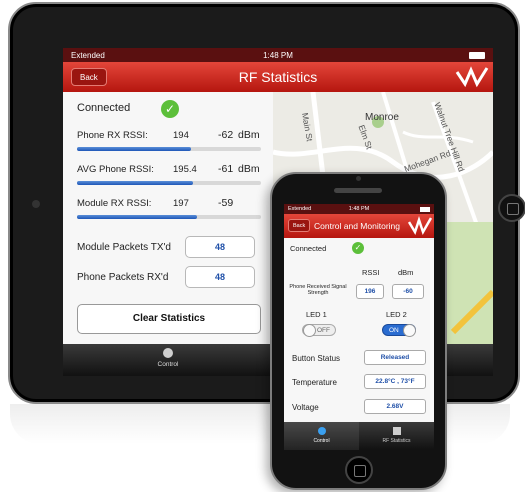 The width and height of the screenshot is (525, 492). Describe the element at coordinates (511, 208) in the screenshot. I see `ipad-home-button` at that location.